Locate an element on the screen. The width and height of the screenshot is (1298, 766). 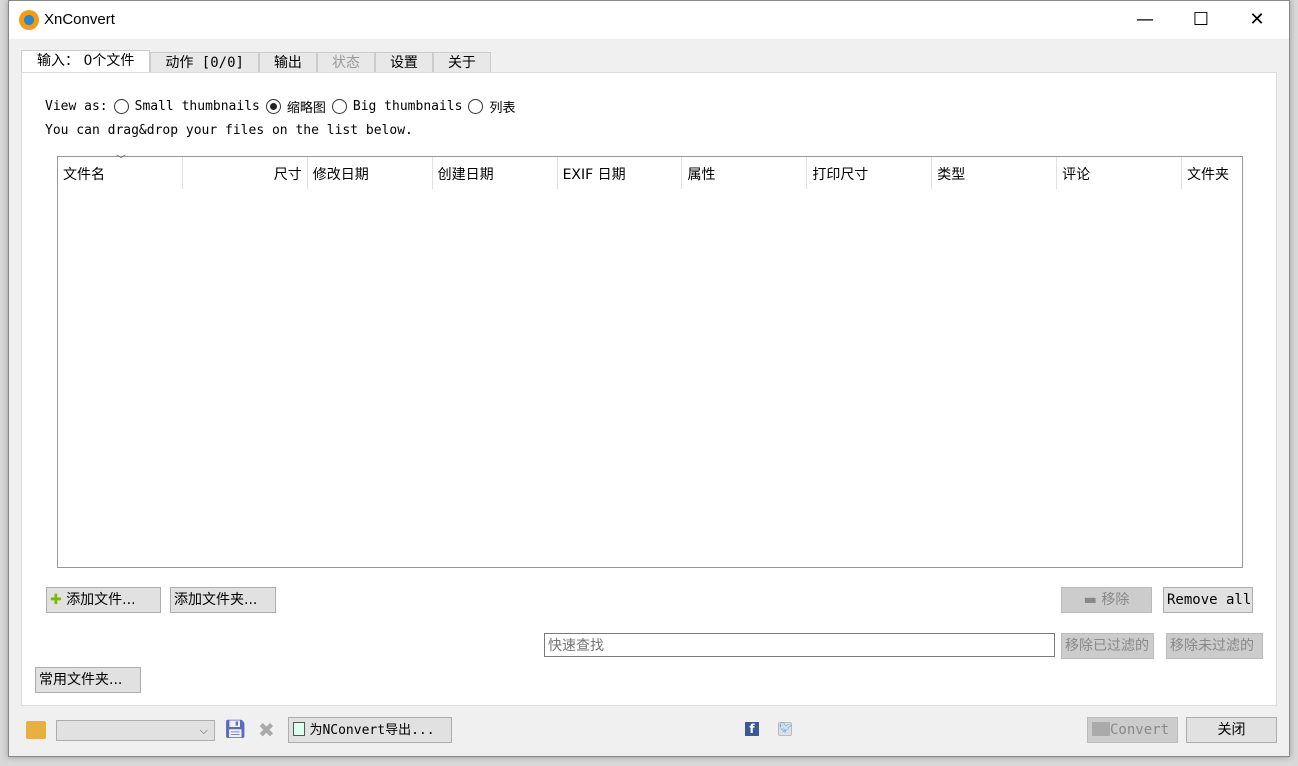
tab-input: 输入： 0个文件 is located at coordinates (86, 61).